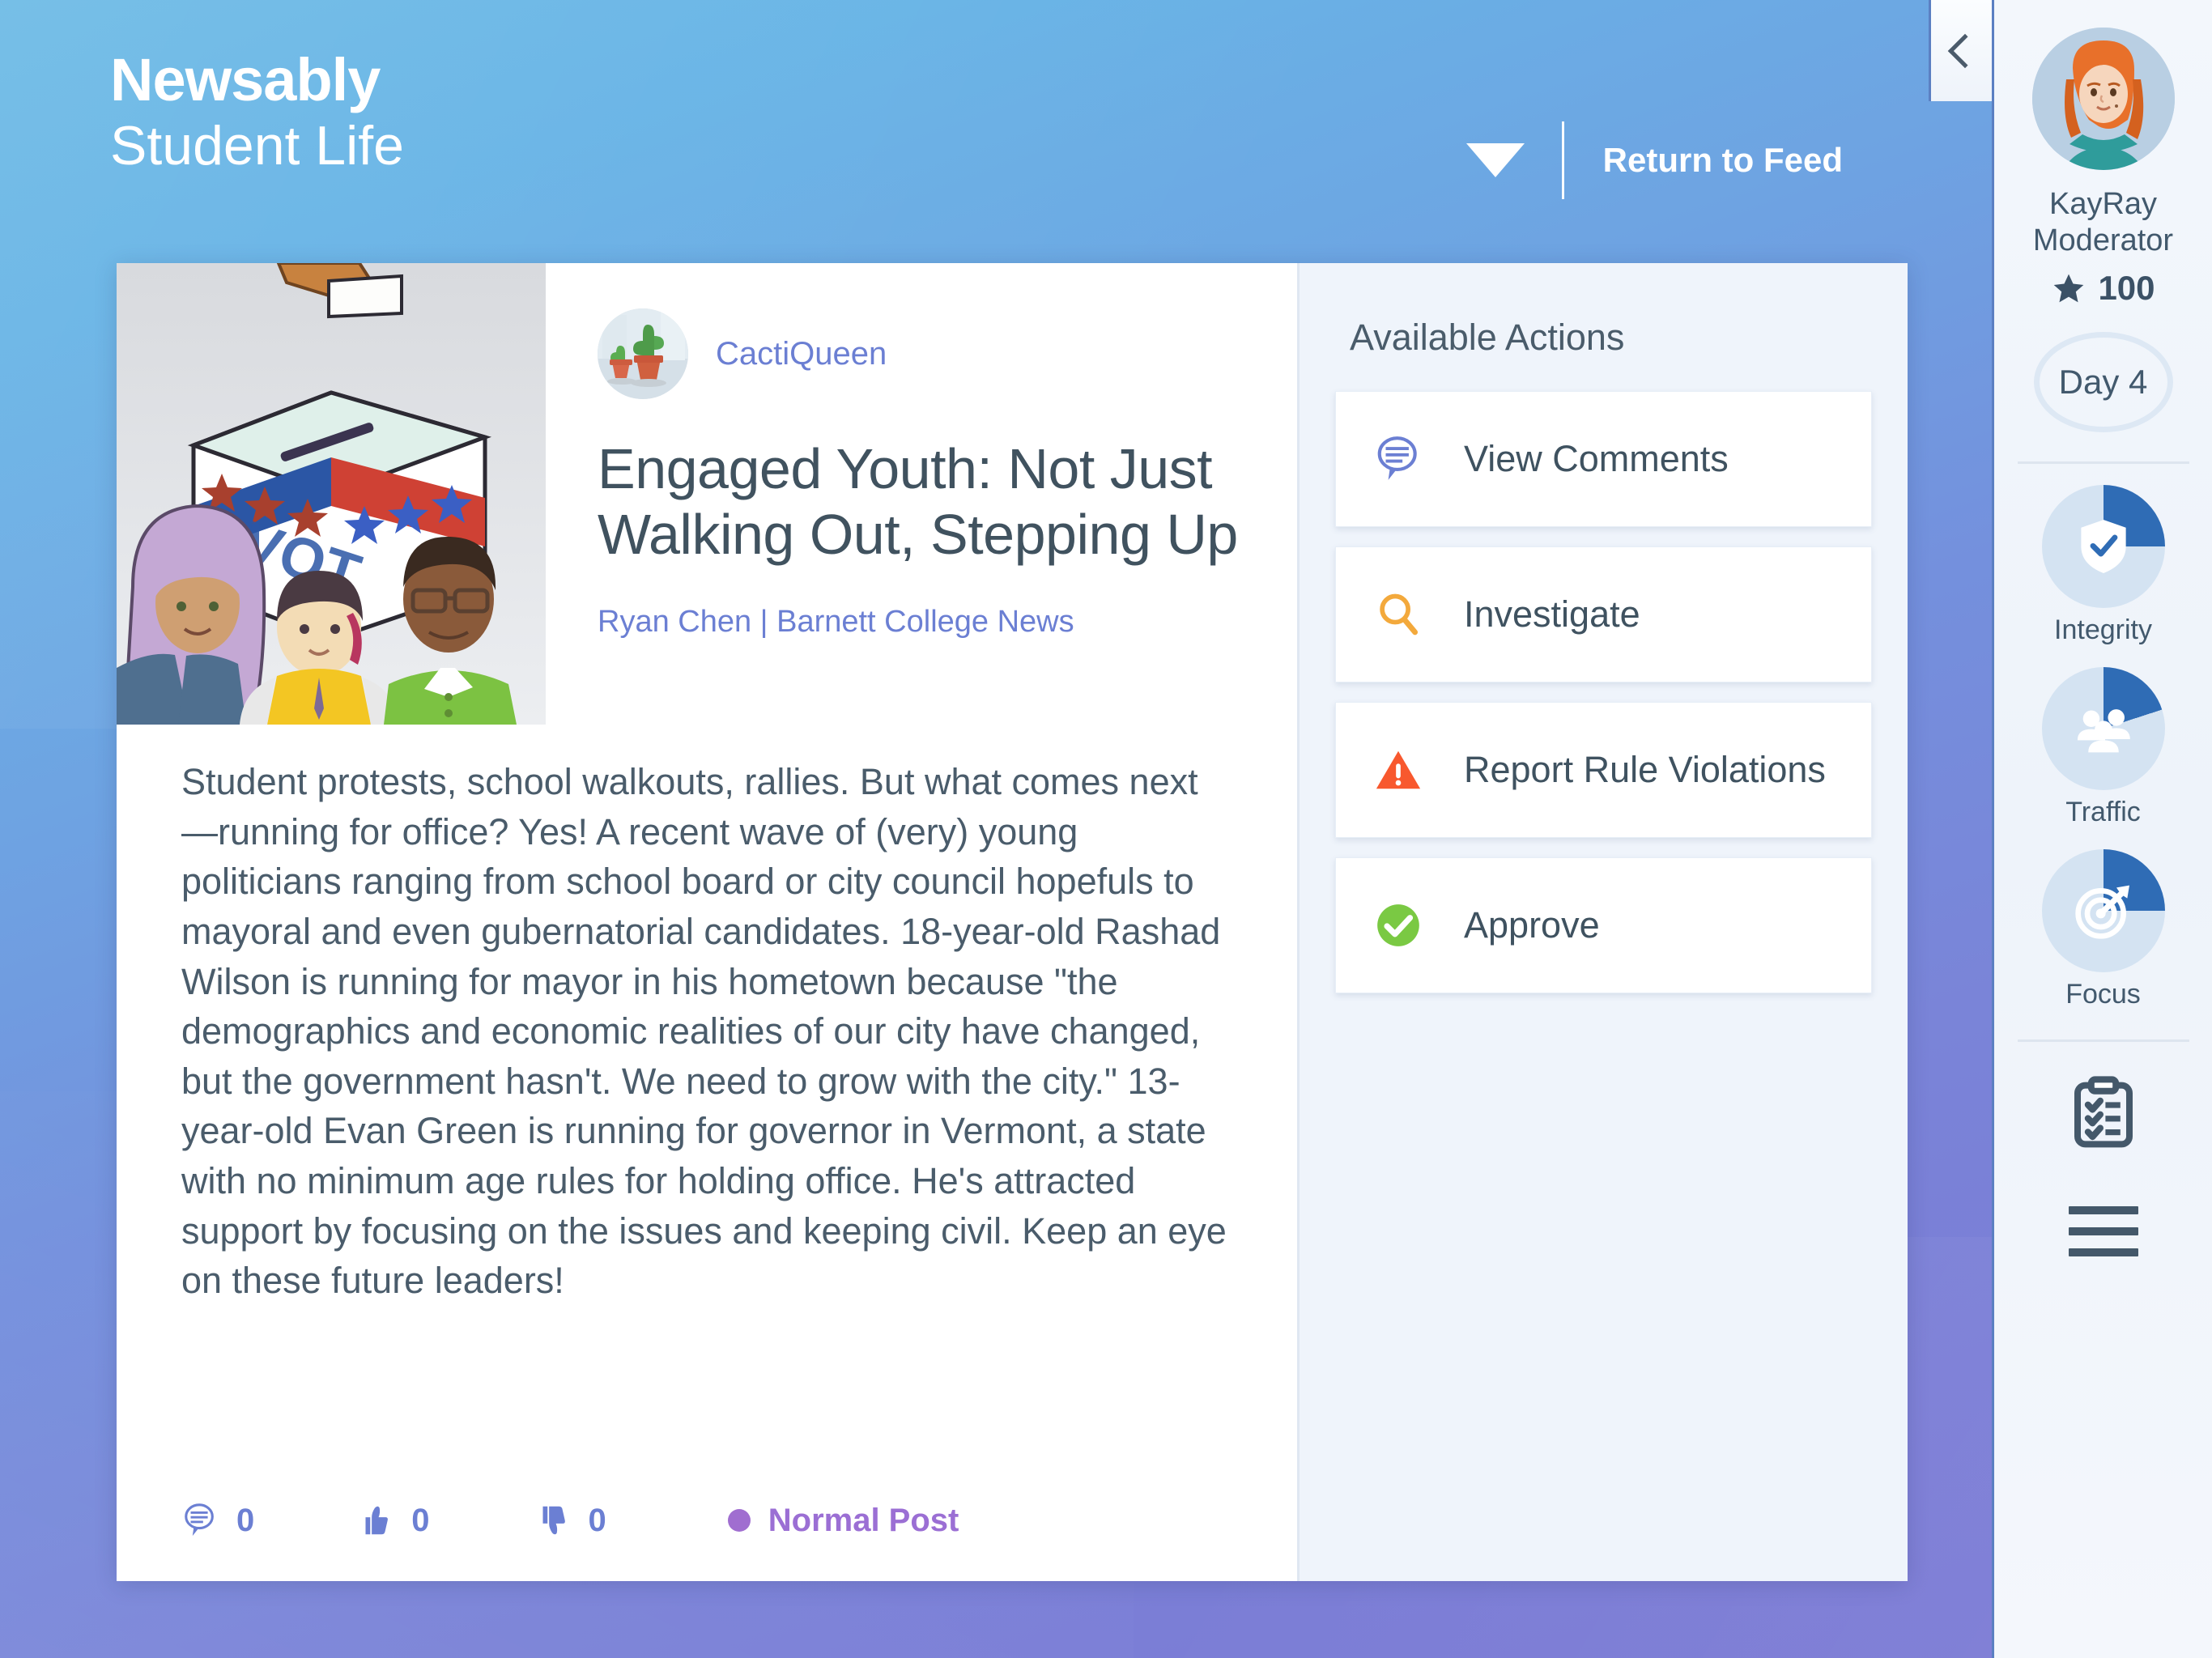 This screenshot has width=2212, height=1658. I want to click on status-dot-icon, so click(739, 1520).